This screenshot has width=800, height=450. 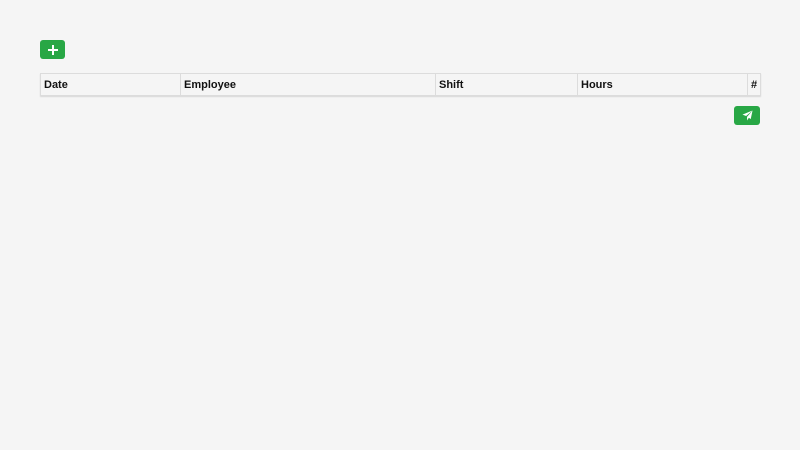 What do you see at coordinates (506, 84) in the screenshot?
I see `column-header-shift: Shift` at bounding box center [506, 84].